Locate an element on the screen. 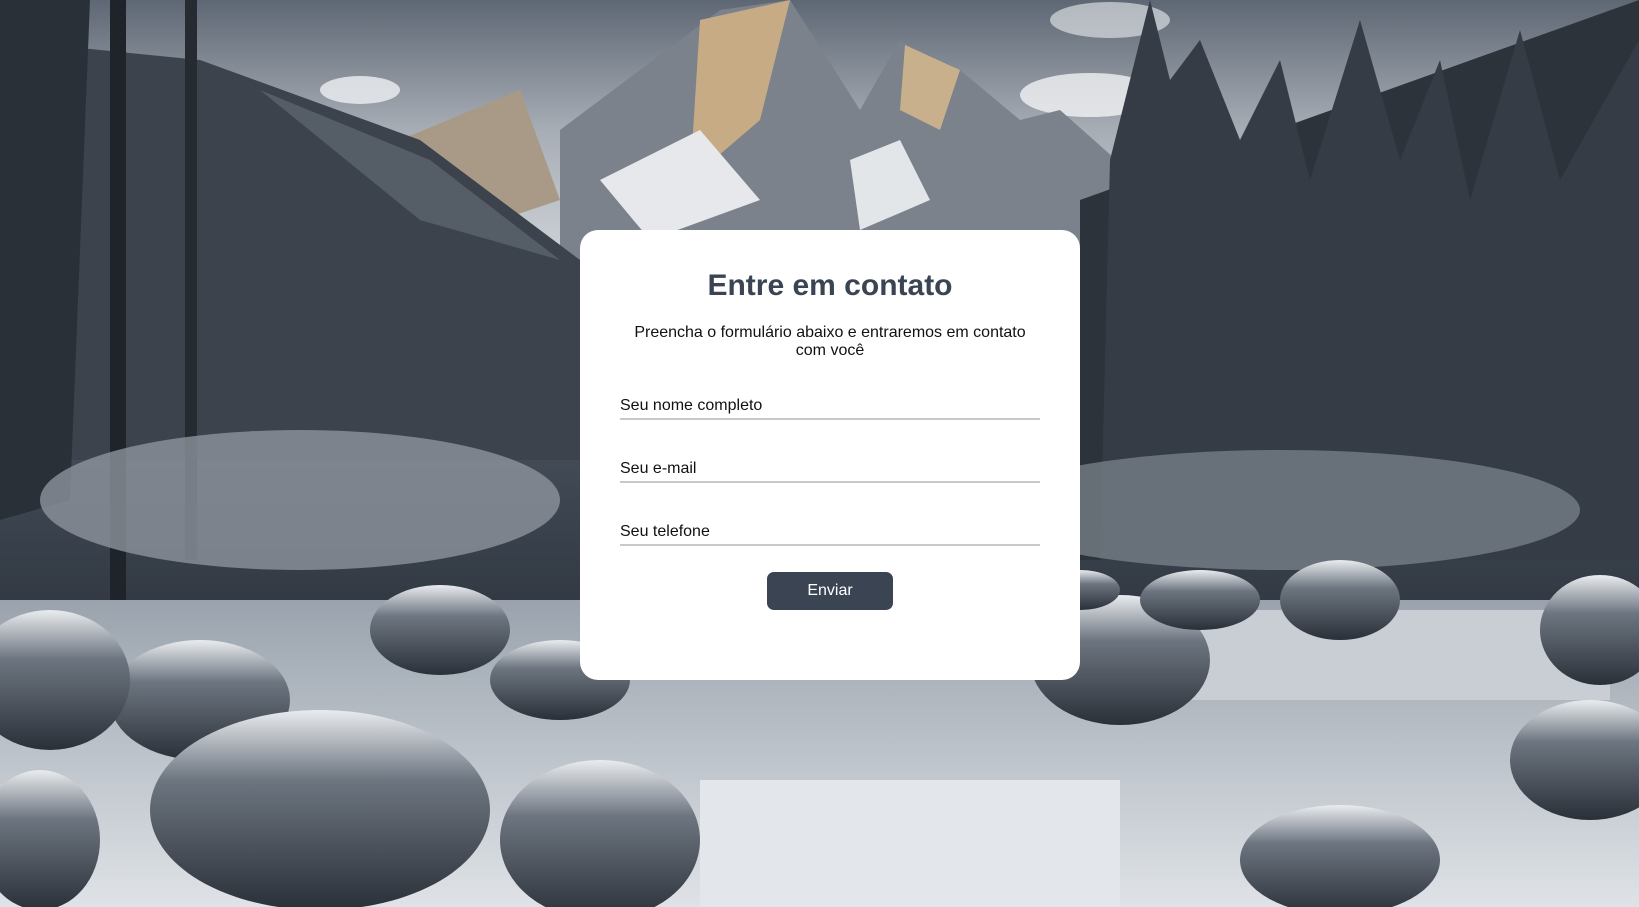 The image size is (1639, 907). phone-input is located at coordinates (830, 527).